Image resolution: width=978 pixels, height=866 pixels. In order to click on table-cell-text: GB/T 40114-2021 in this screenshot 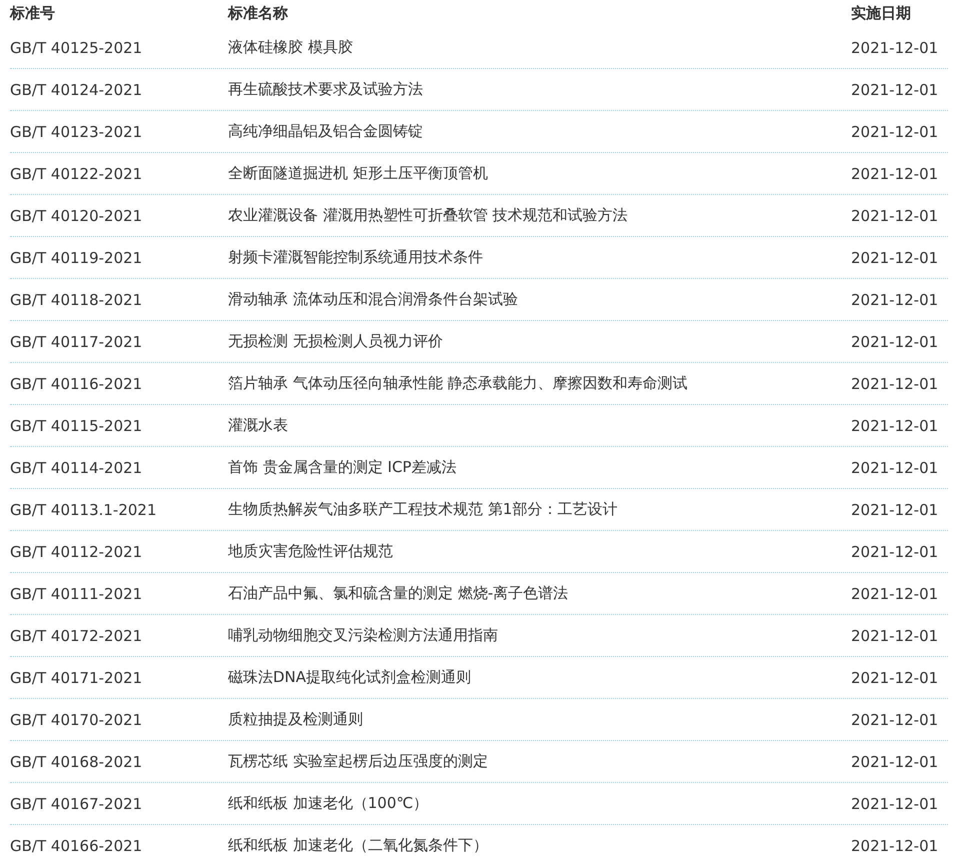, I will do `click(77, 467)`.